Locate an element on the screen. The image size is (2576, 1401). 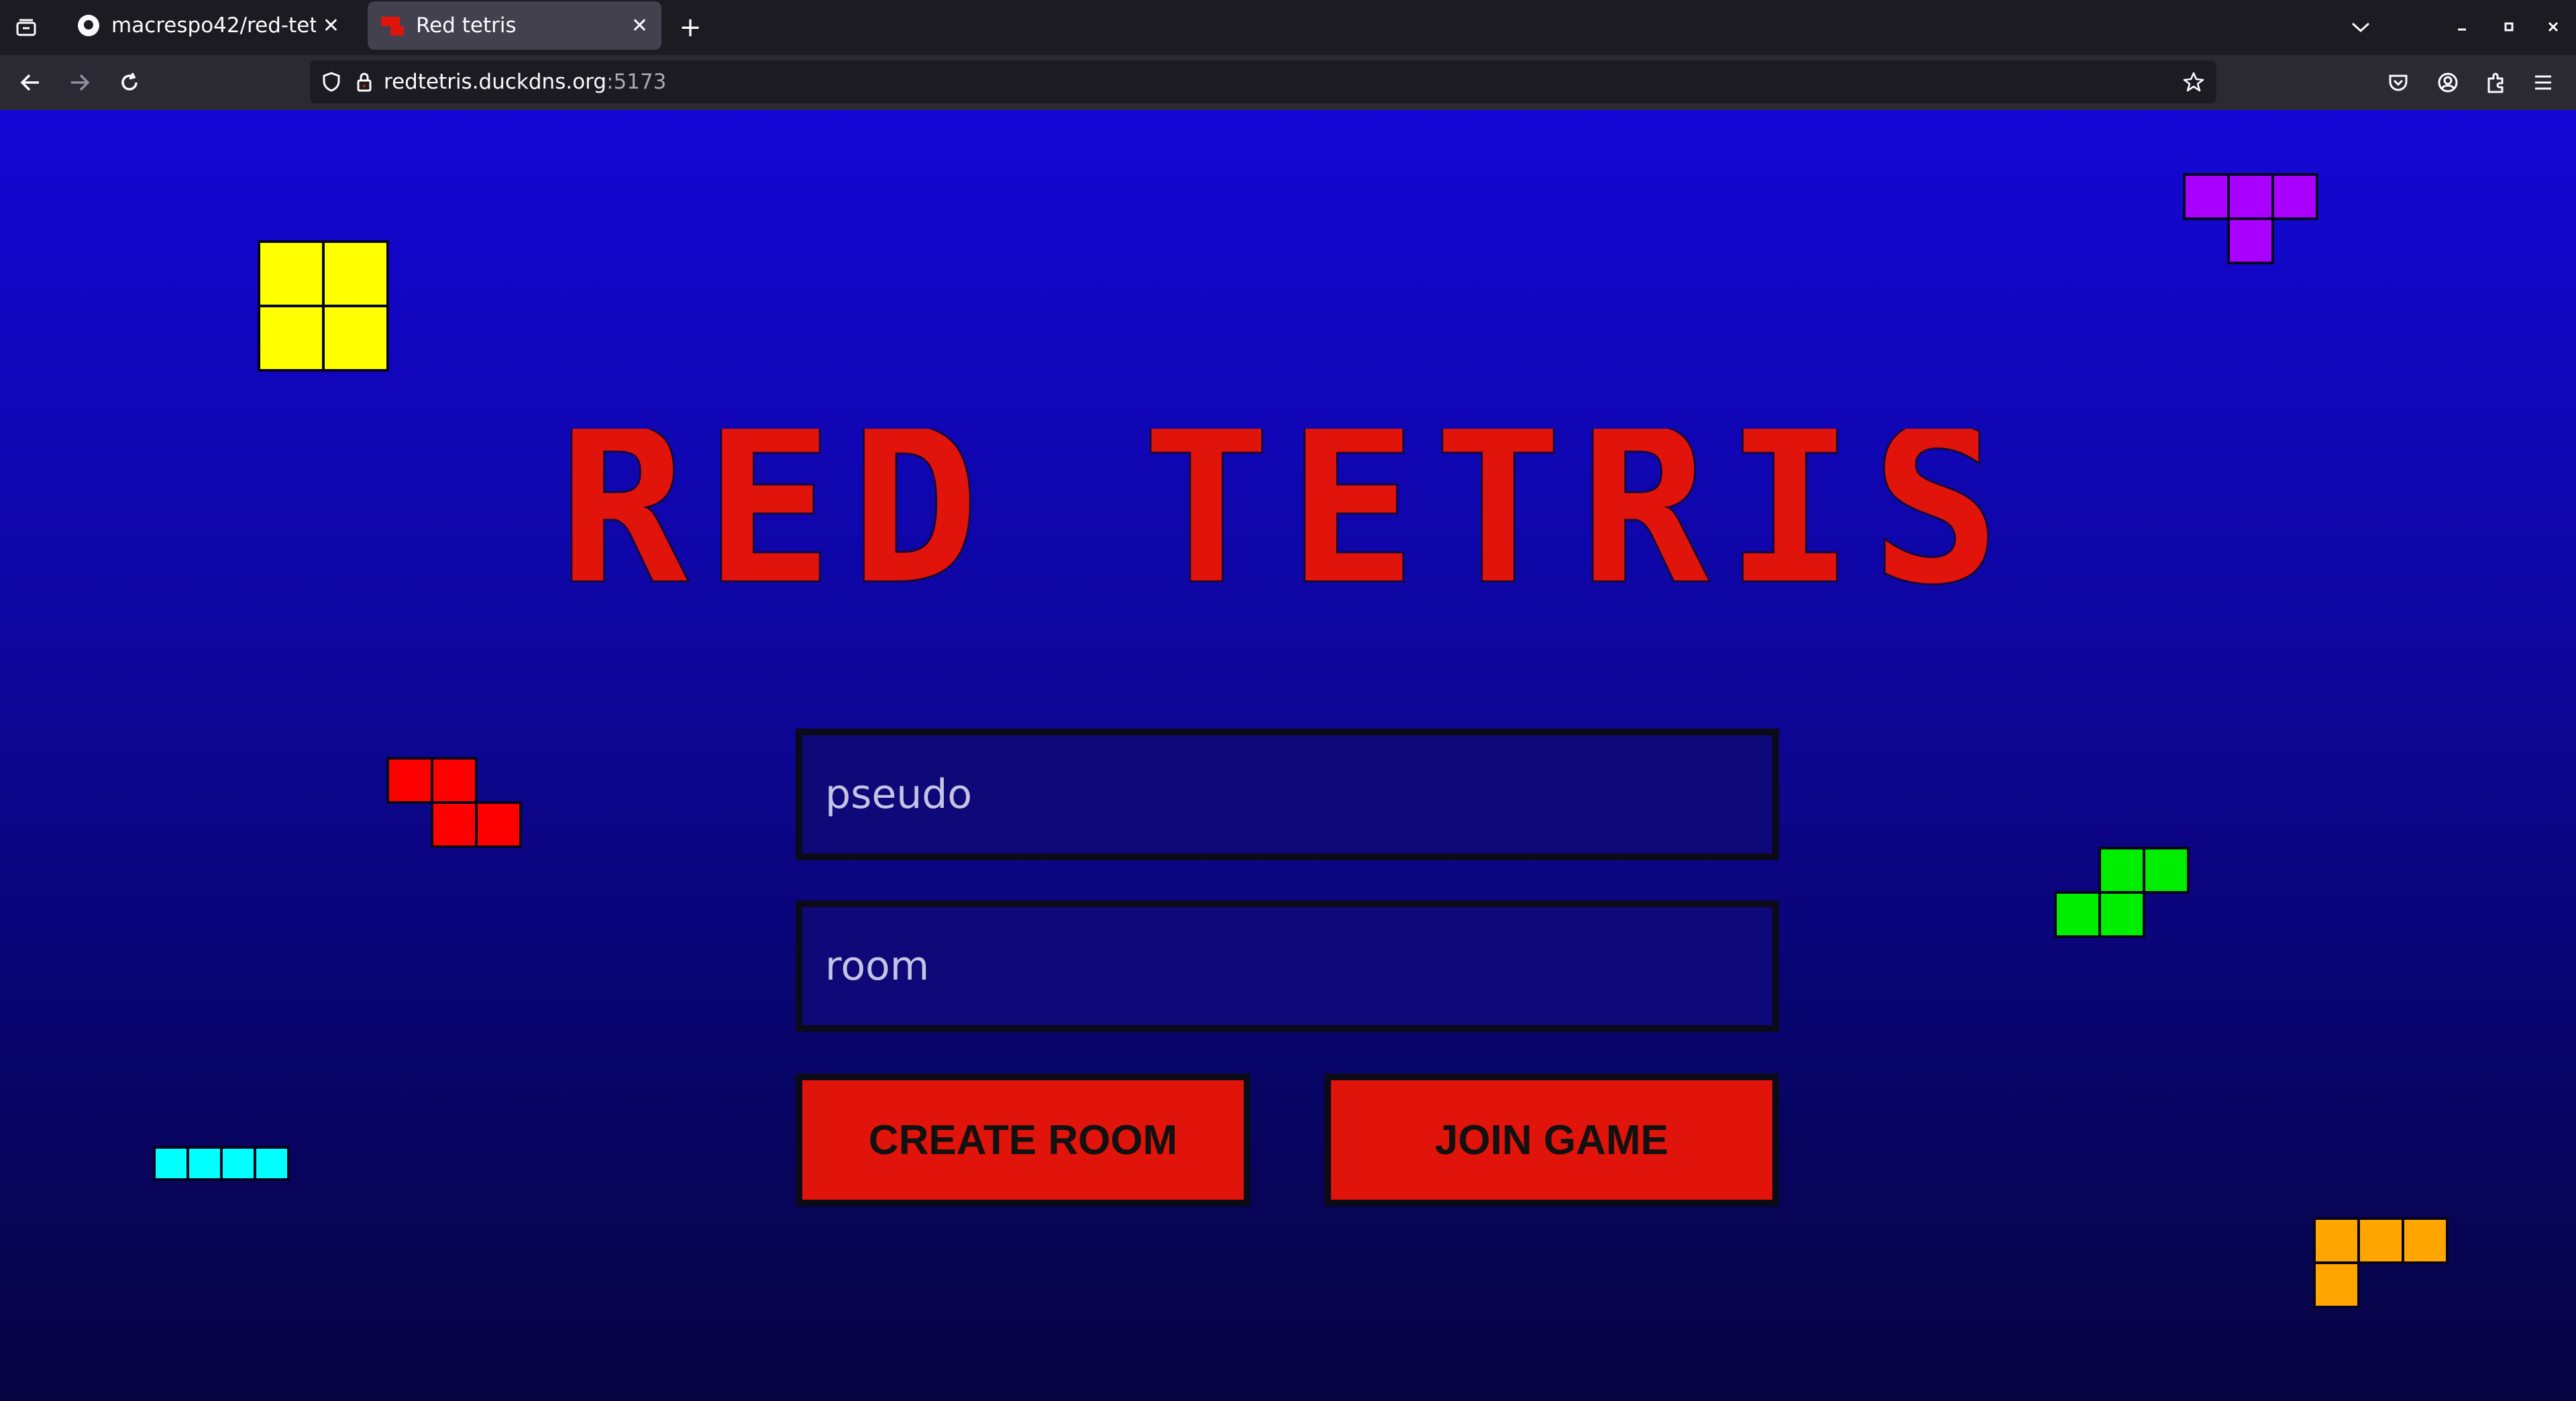
reload-icon is located at coordinates (129, 82).